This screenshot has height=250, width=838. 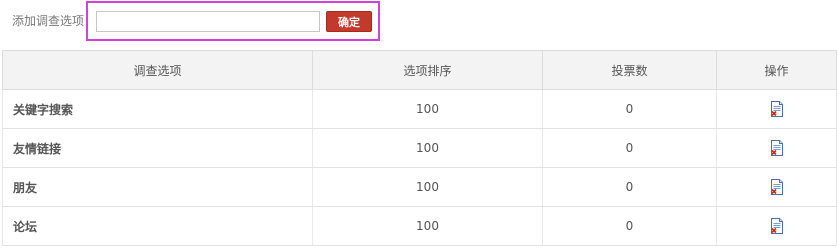 I want to click on confirm-button: 确定, so click(x=349, y=21).